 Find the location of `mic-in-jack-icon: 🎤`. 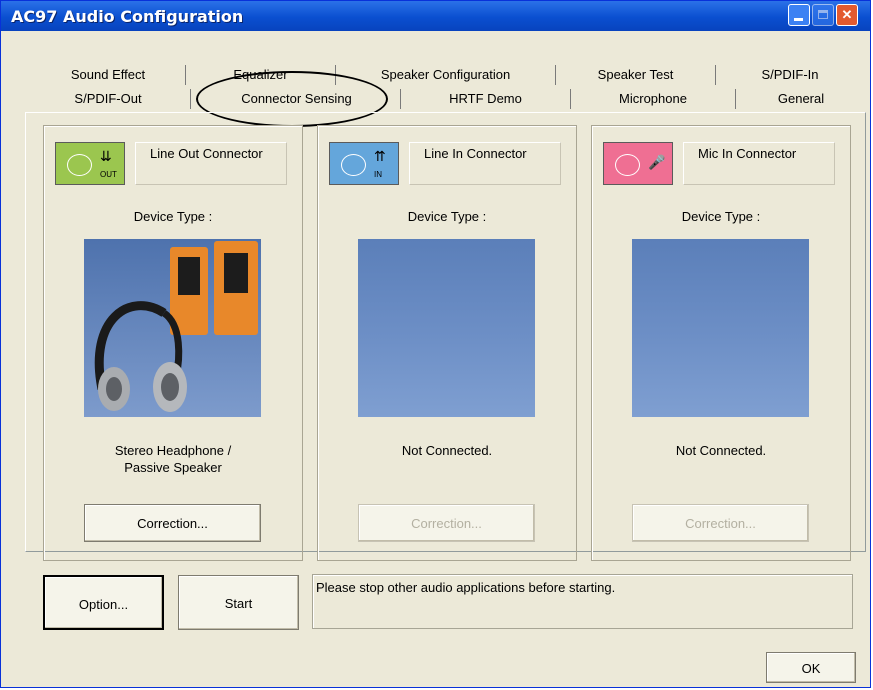

mic-in-jack-icon: 🎤 is located at coordinates (638, 163).